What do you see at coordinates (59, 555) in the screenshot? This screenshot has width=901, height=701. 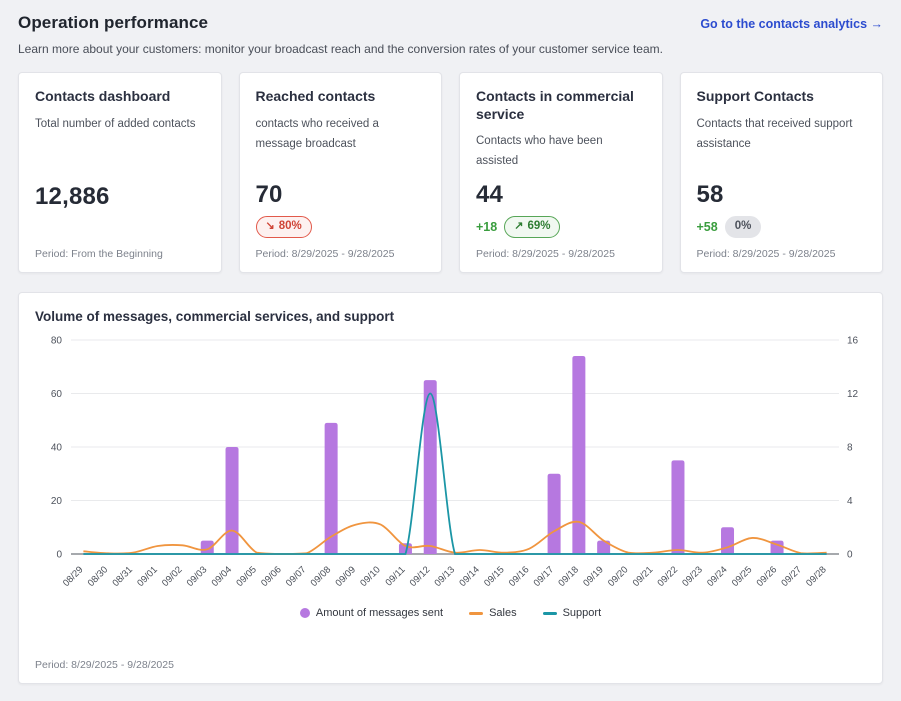 I see `left-axis-tick: 0` at bounding box center [59, 555].